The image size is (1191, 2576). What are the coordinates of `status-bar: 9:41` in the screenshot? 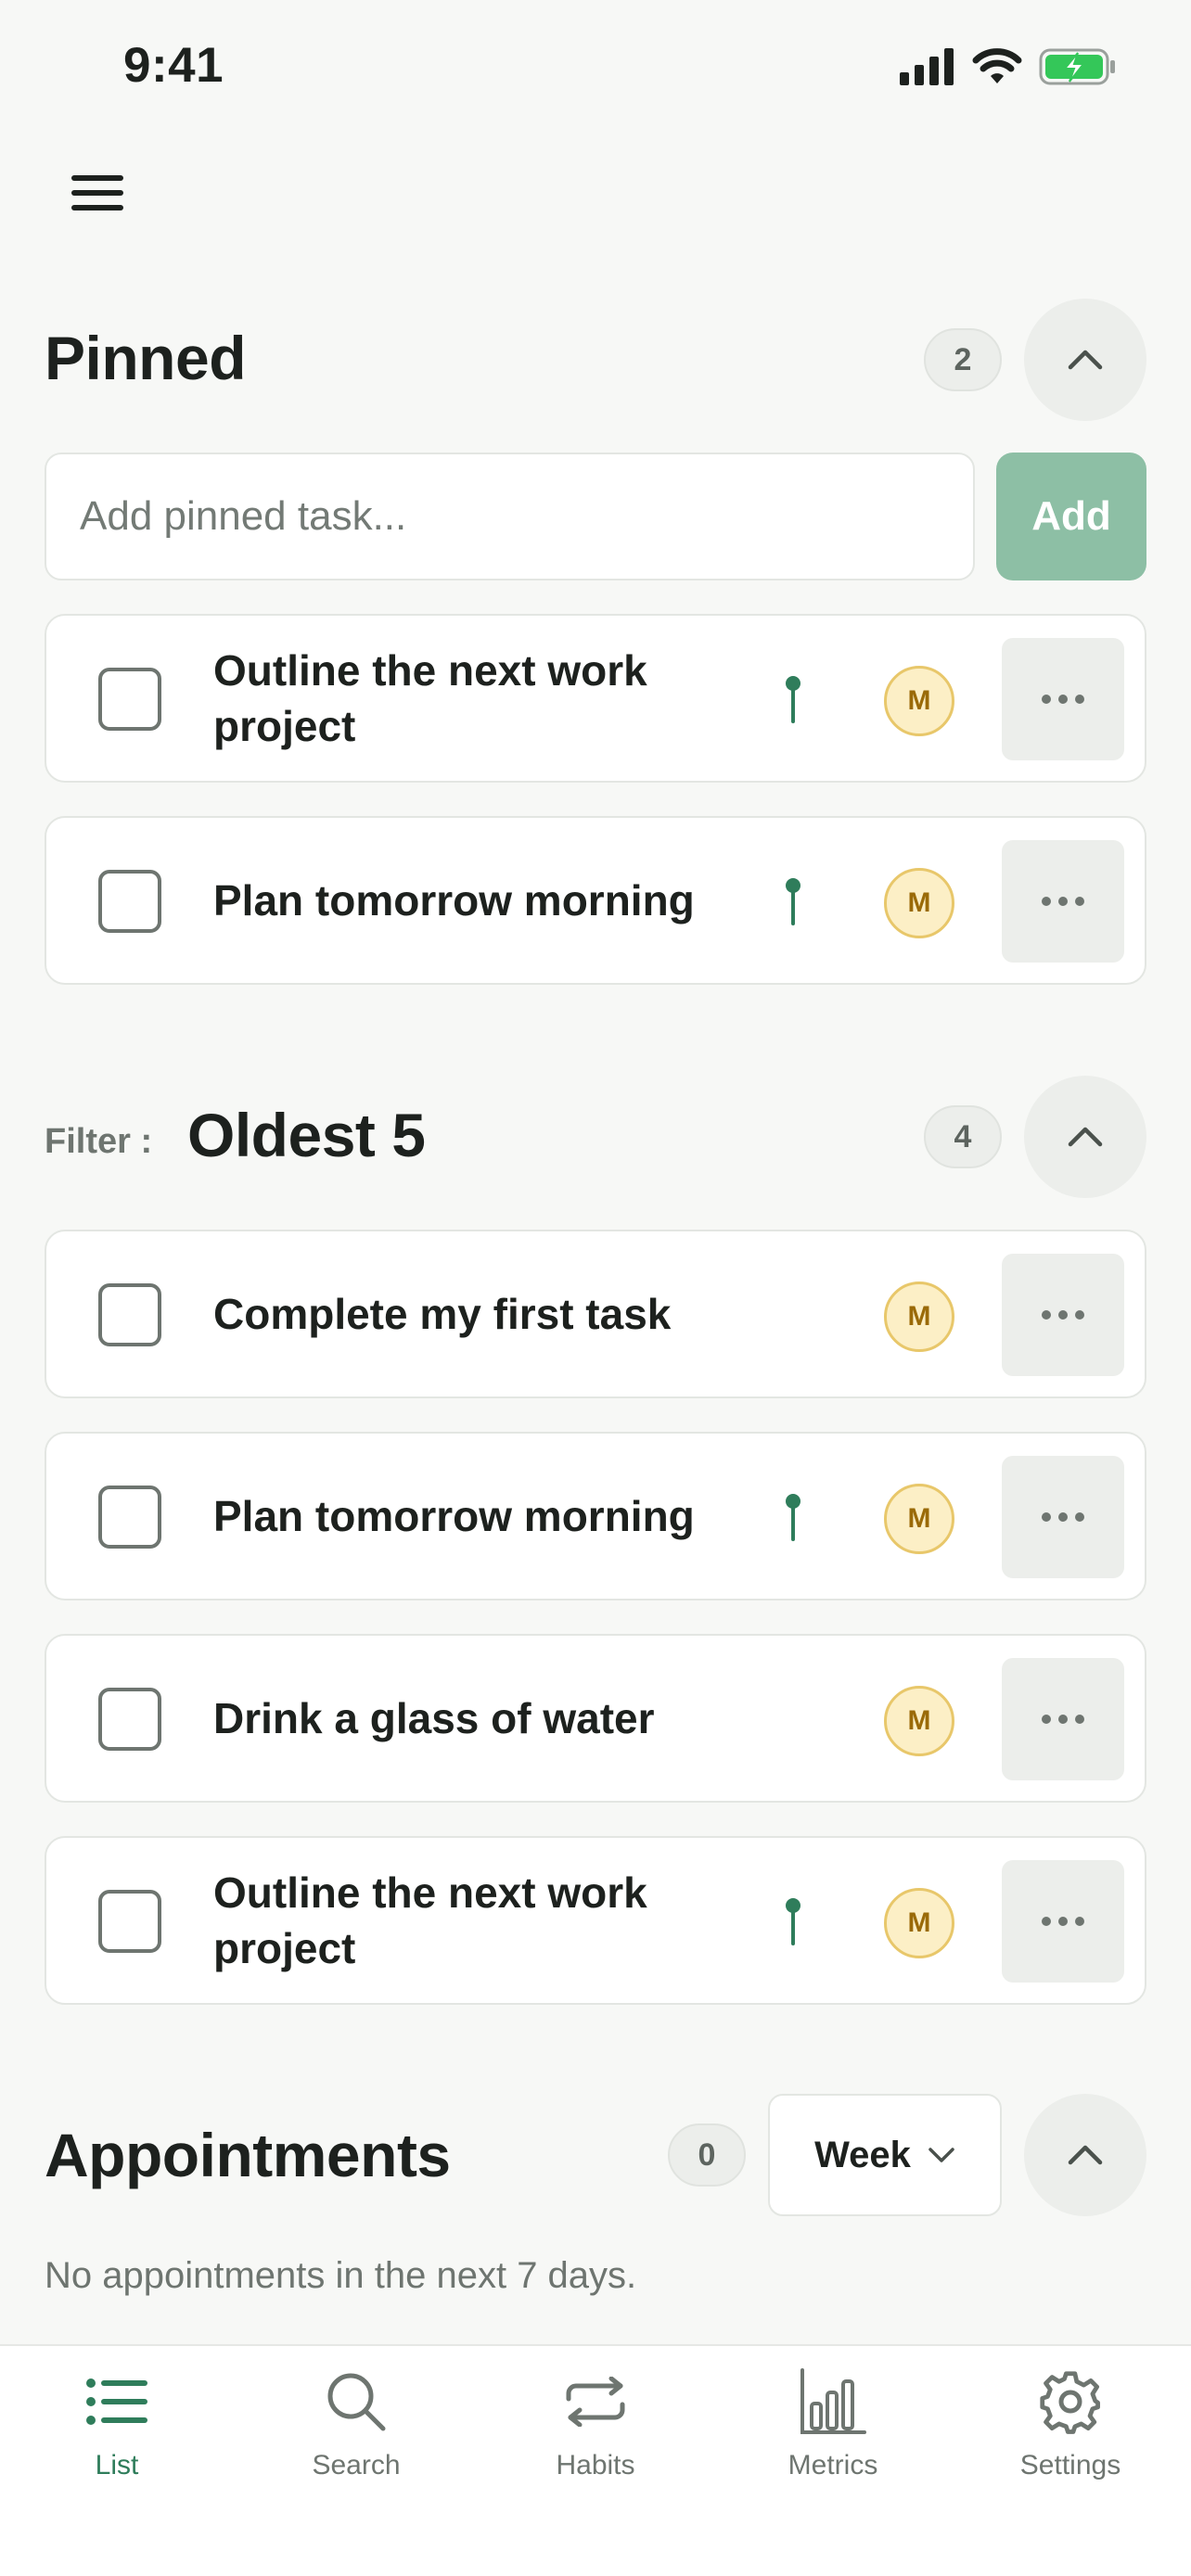 It's located at (595, 69).